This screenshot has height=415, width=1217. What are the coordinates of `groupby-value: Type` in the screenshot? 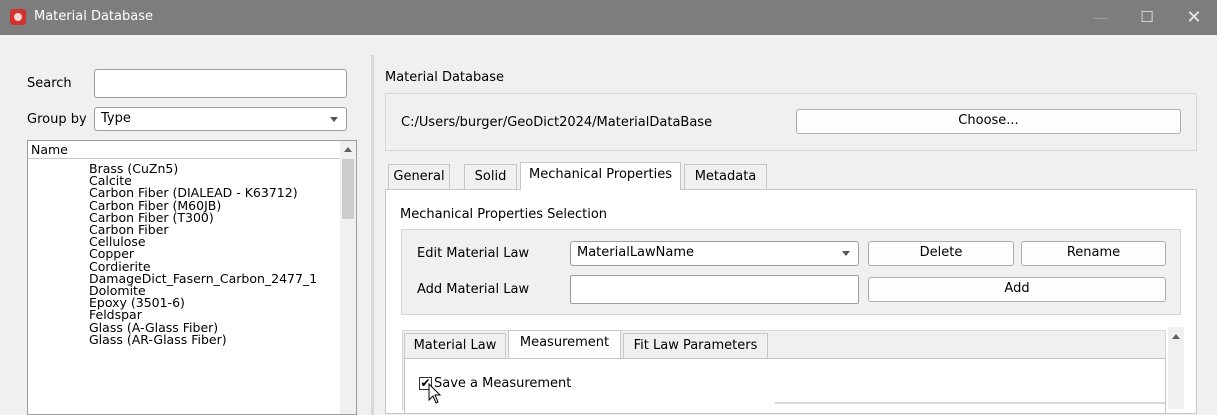 It's located at (116, 118).